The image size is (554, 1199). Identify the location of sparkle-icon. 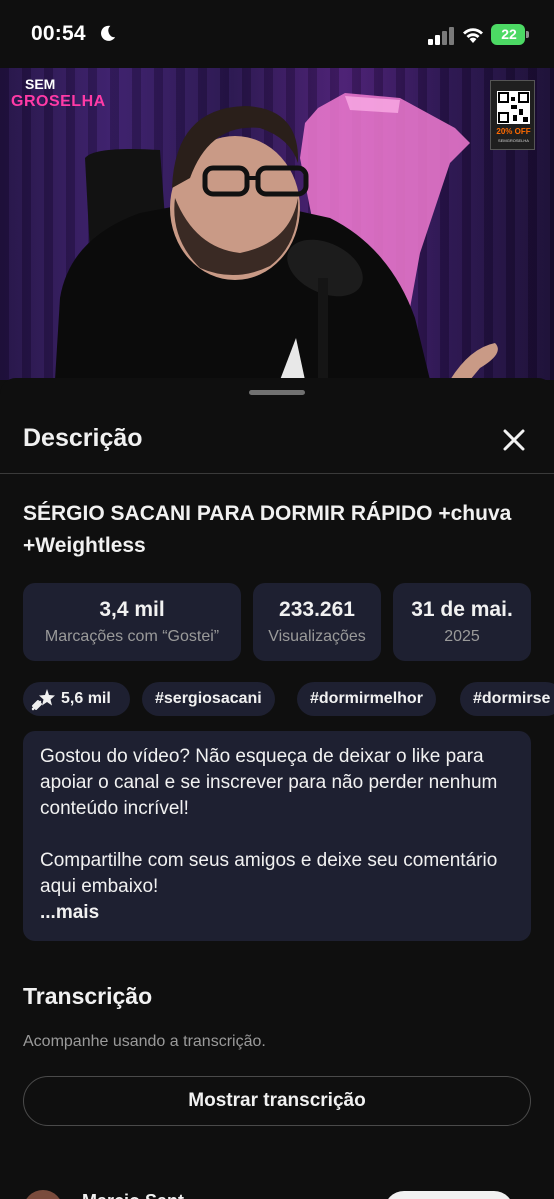
(43, 700).